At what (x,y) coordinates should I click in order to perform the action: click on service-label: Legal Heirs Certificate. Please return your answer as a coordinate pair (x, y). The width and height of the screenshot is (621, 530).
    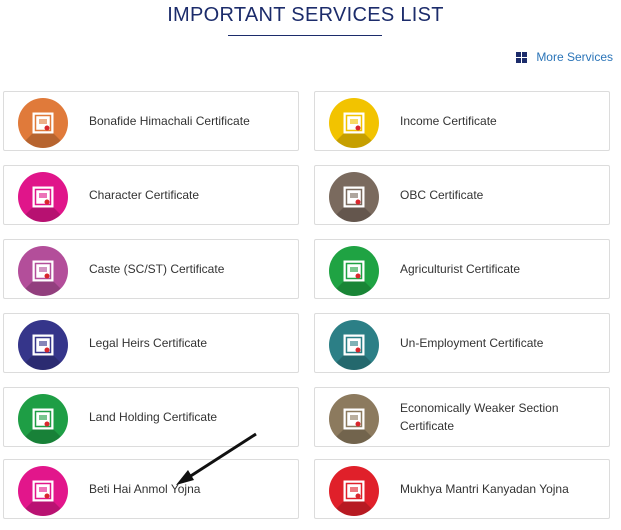
    Looking at the image, I should click on (148, 343).